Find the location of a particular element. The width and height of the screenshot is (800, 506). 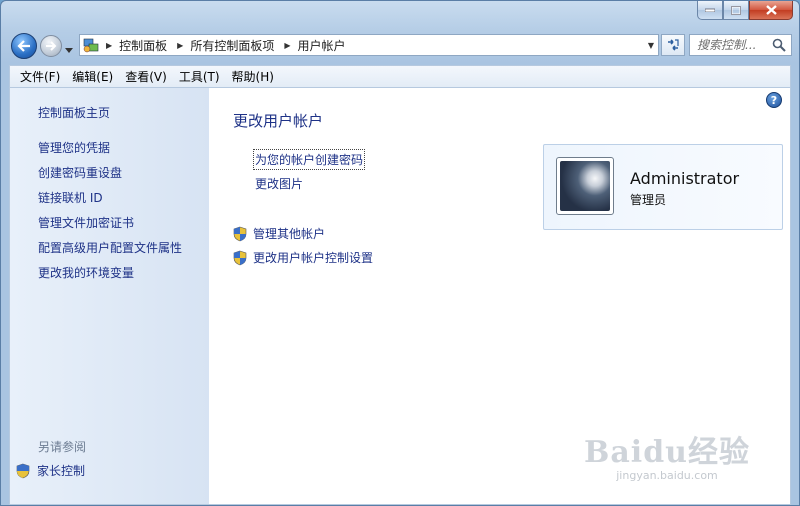

sidebar-item-environment-variables: 更改我的环境变量 is located at coordinates (86, 272).